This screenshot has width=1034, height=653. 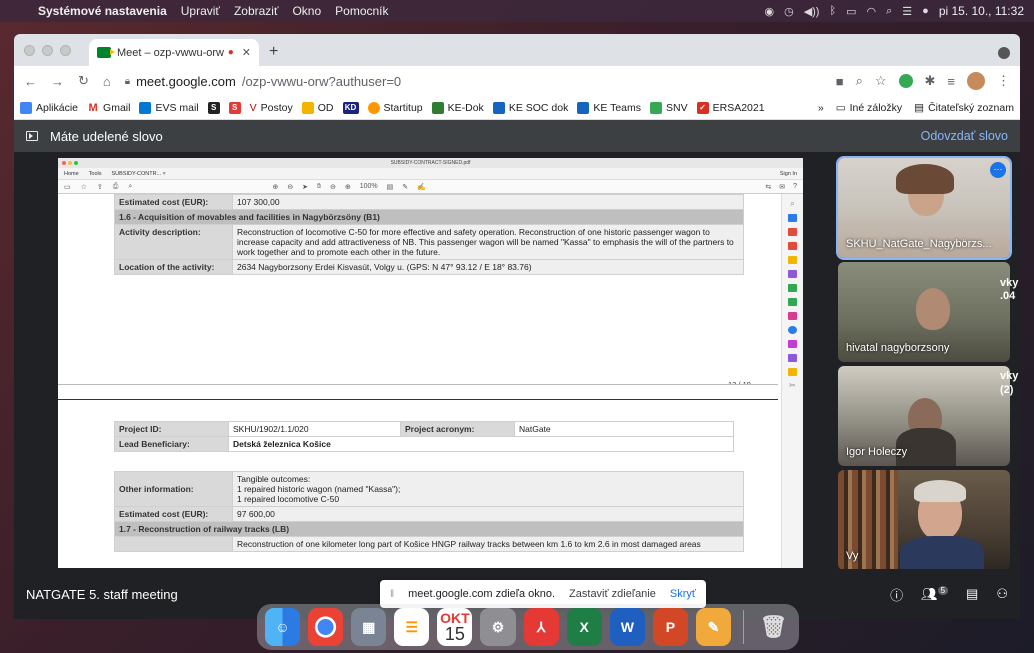 I want to click on pdf-tab-tools: Tools, so click(x=95, y=174).